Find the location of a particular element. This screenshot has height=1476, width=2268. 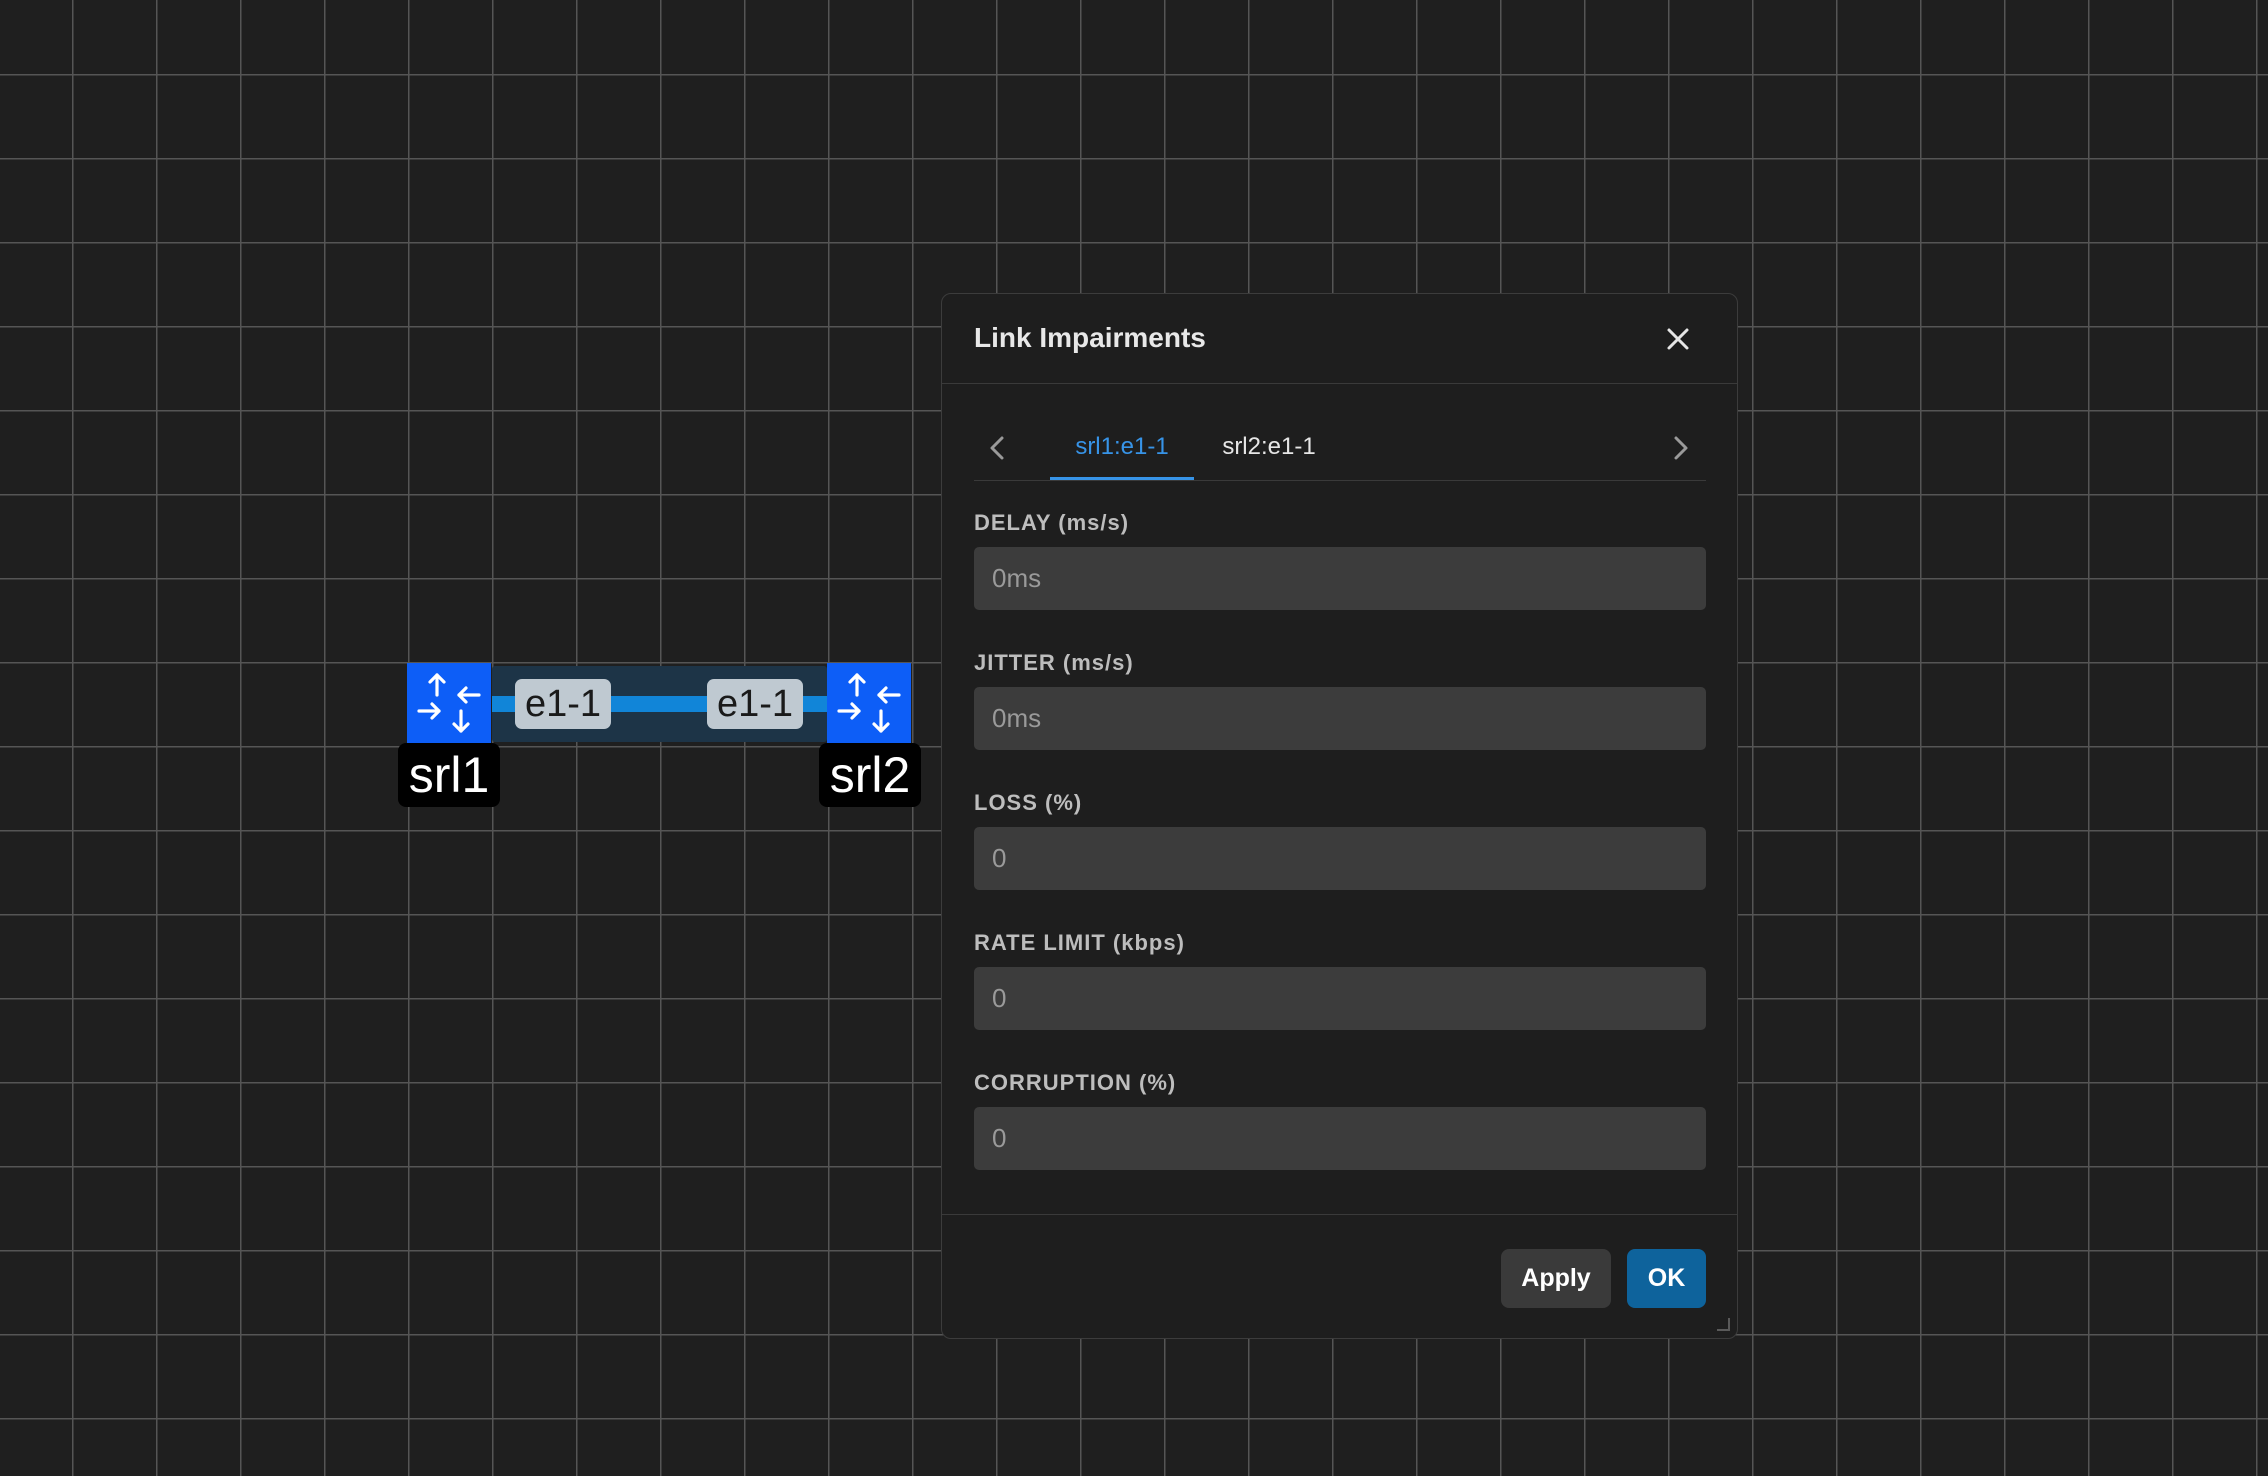

port-label-srl1-e1-1: e1-1 is located at coordinates (563, 704).